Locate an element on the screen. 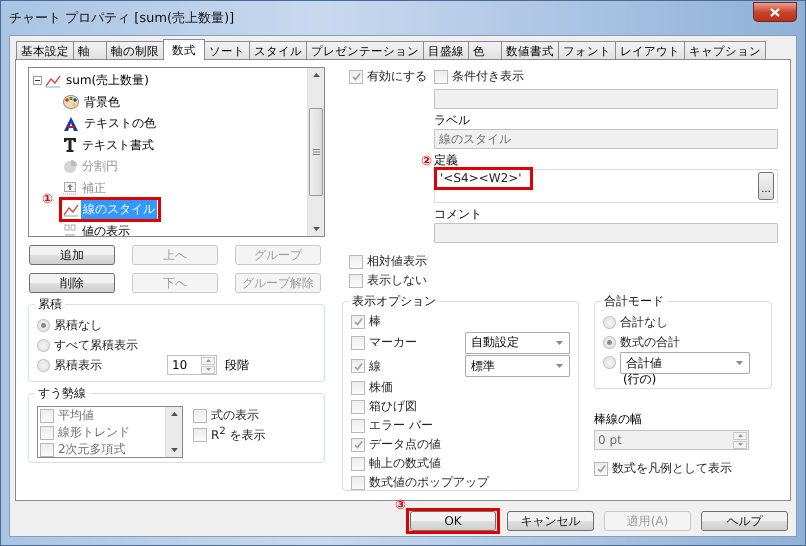 The width and height of the screenshot is (806, 546). tab: フォント is located at coordinates (587, 50).